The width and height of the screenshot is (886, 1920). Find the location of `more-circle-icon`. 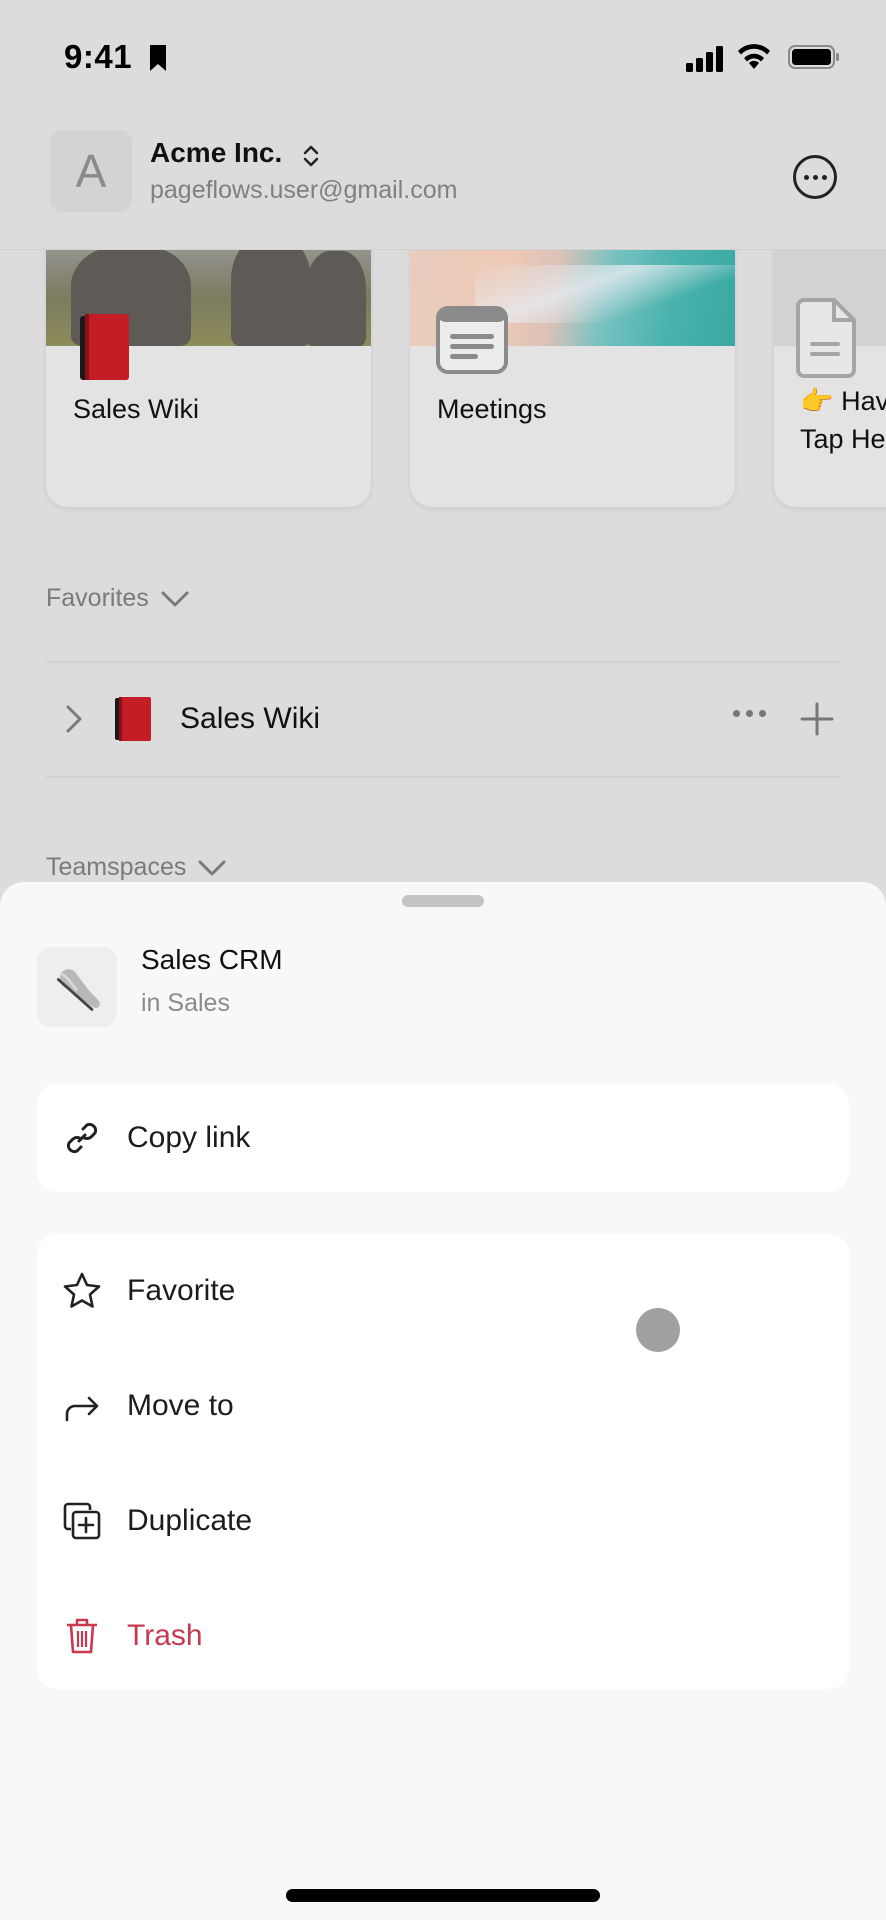

more-circle-icon is located at coordinates (815, 177).